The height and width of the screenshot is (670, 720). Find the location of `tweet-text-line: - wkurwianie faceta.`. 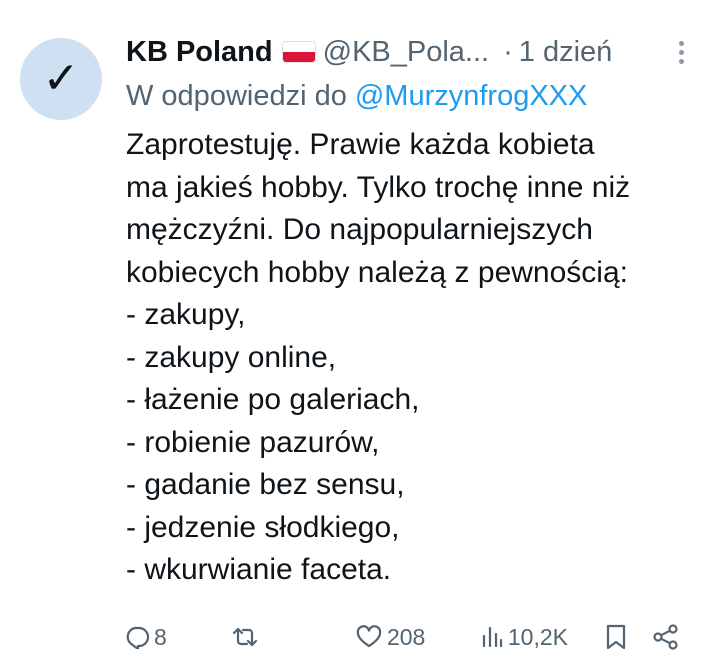

tweet-text-line: - wkurwianie faceta. is located at coordinates (259, 569).